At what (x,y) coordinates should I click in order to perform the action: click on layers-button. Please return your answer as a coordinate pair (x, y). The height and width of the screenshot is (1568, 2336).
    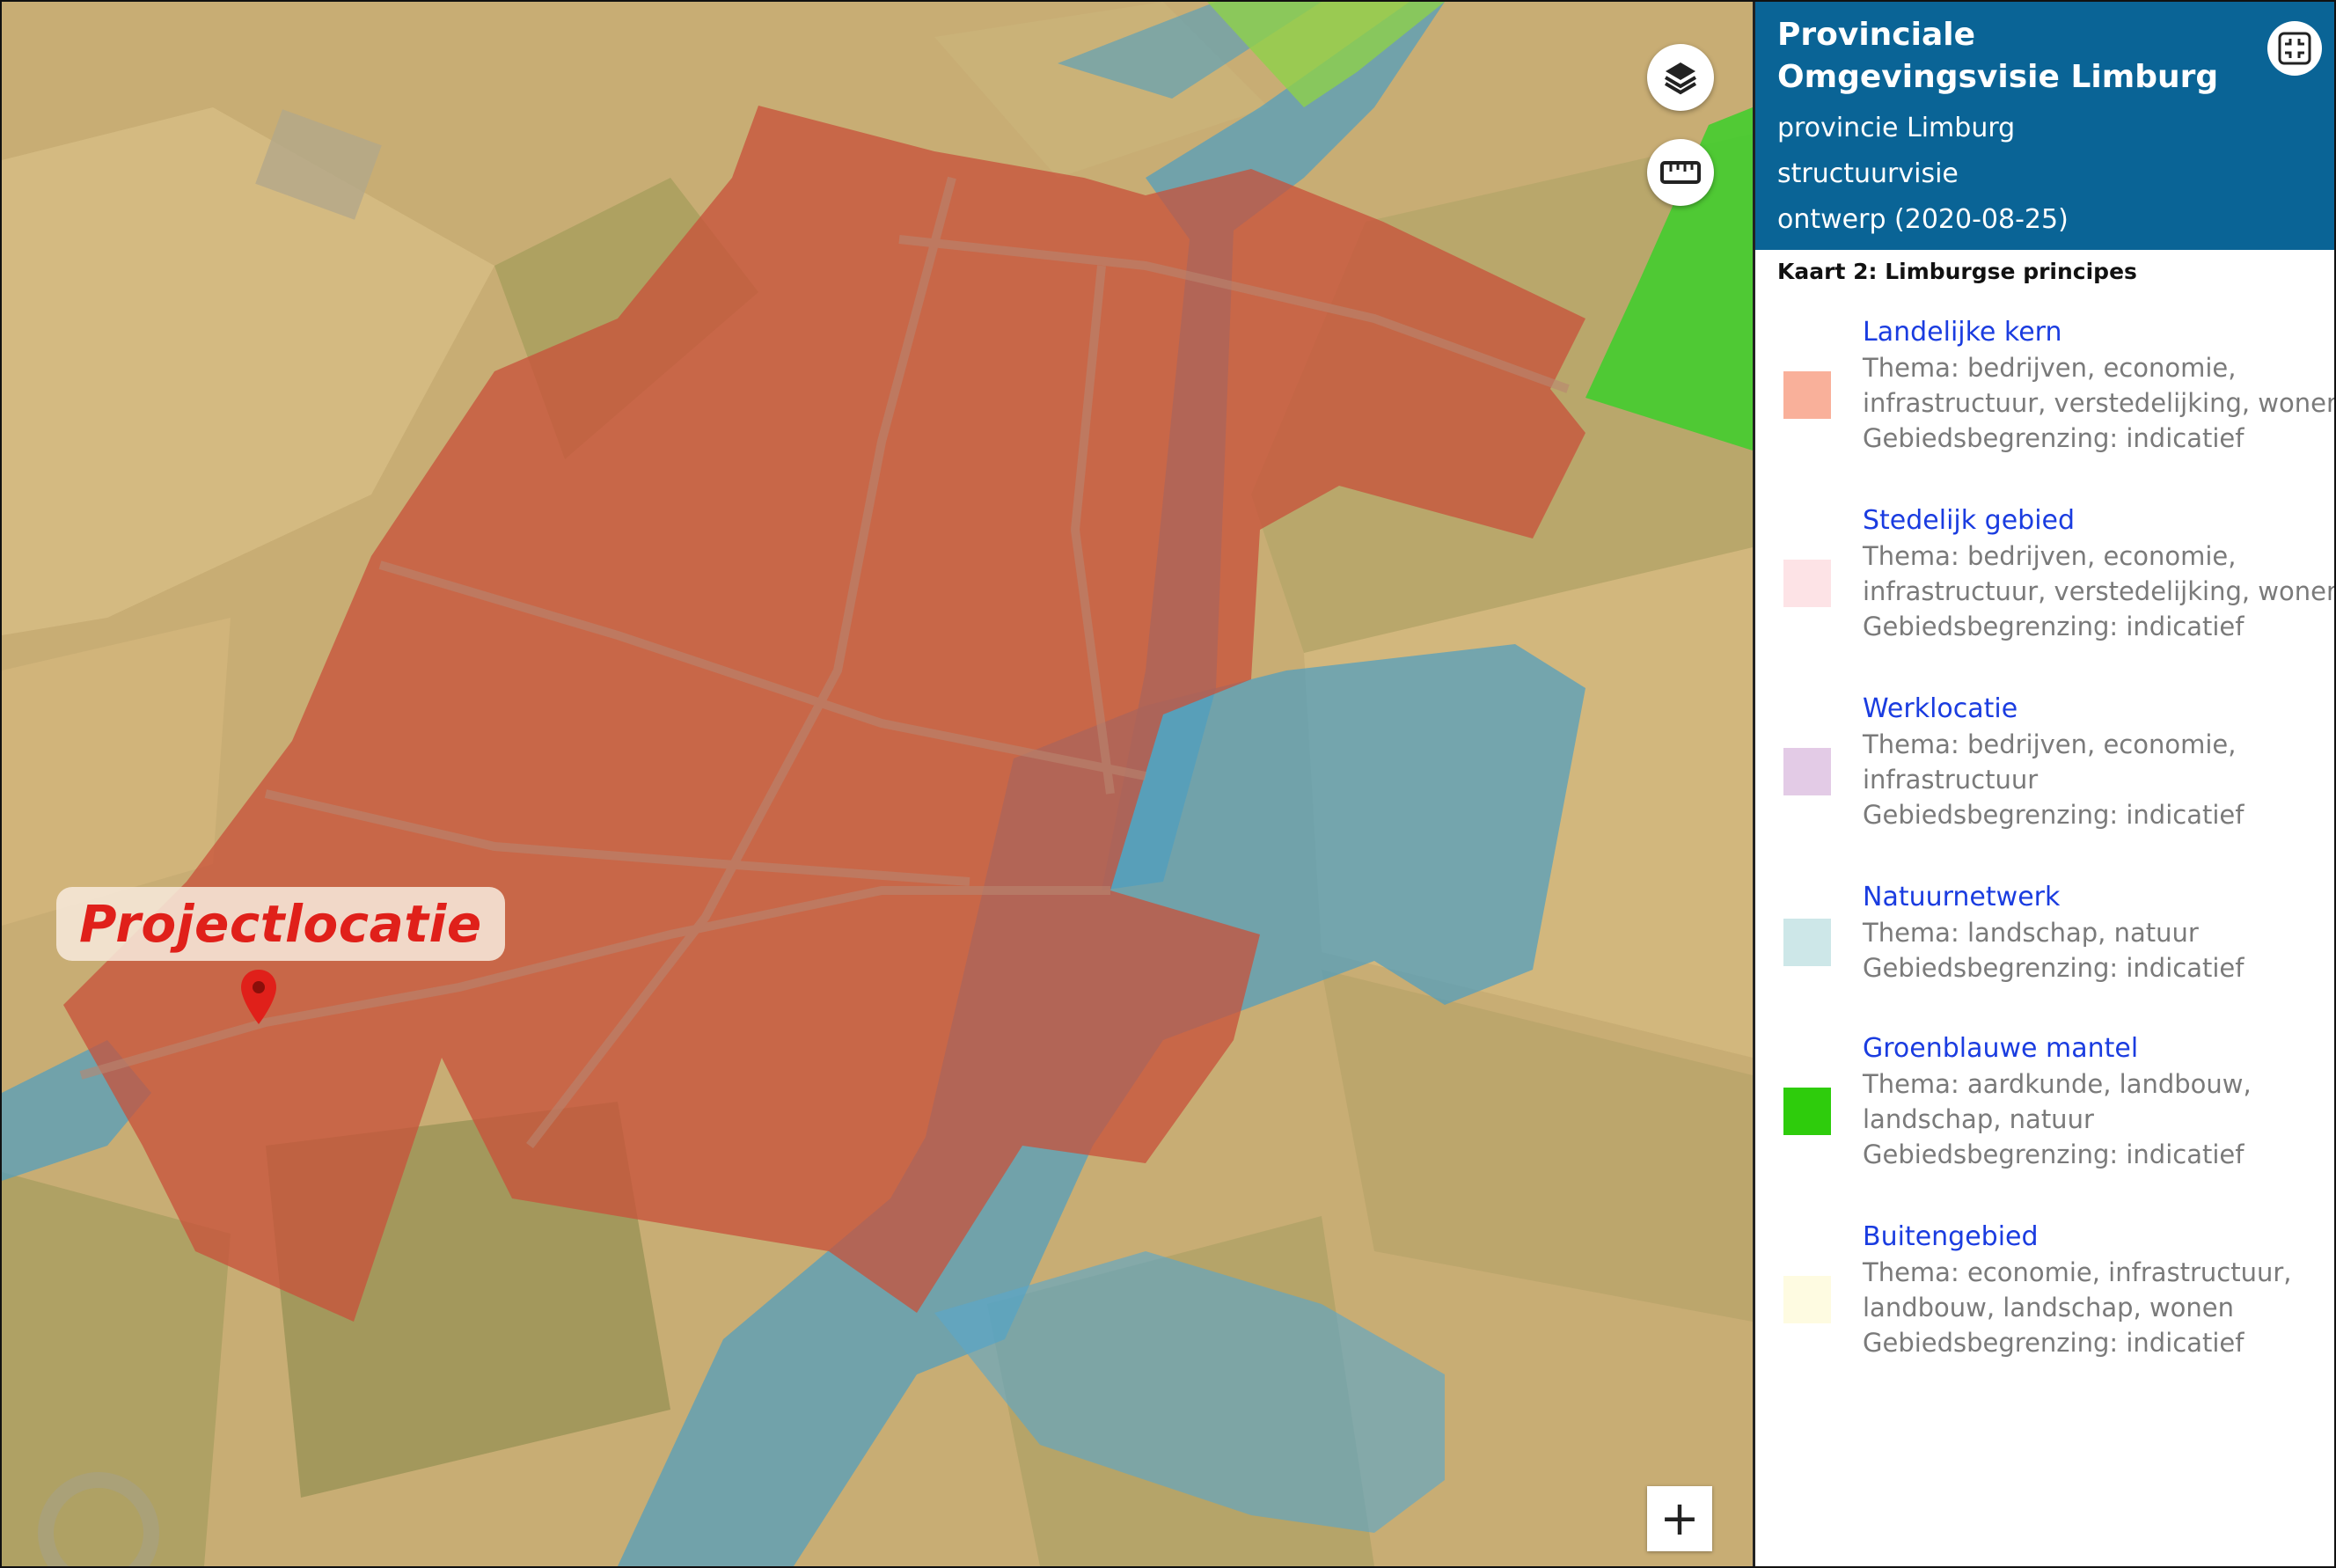
    Looking at the image, I should click on (1680, 77).